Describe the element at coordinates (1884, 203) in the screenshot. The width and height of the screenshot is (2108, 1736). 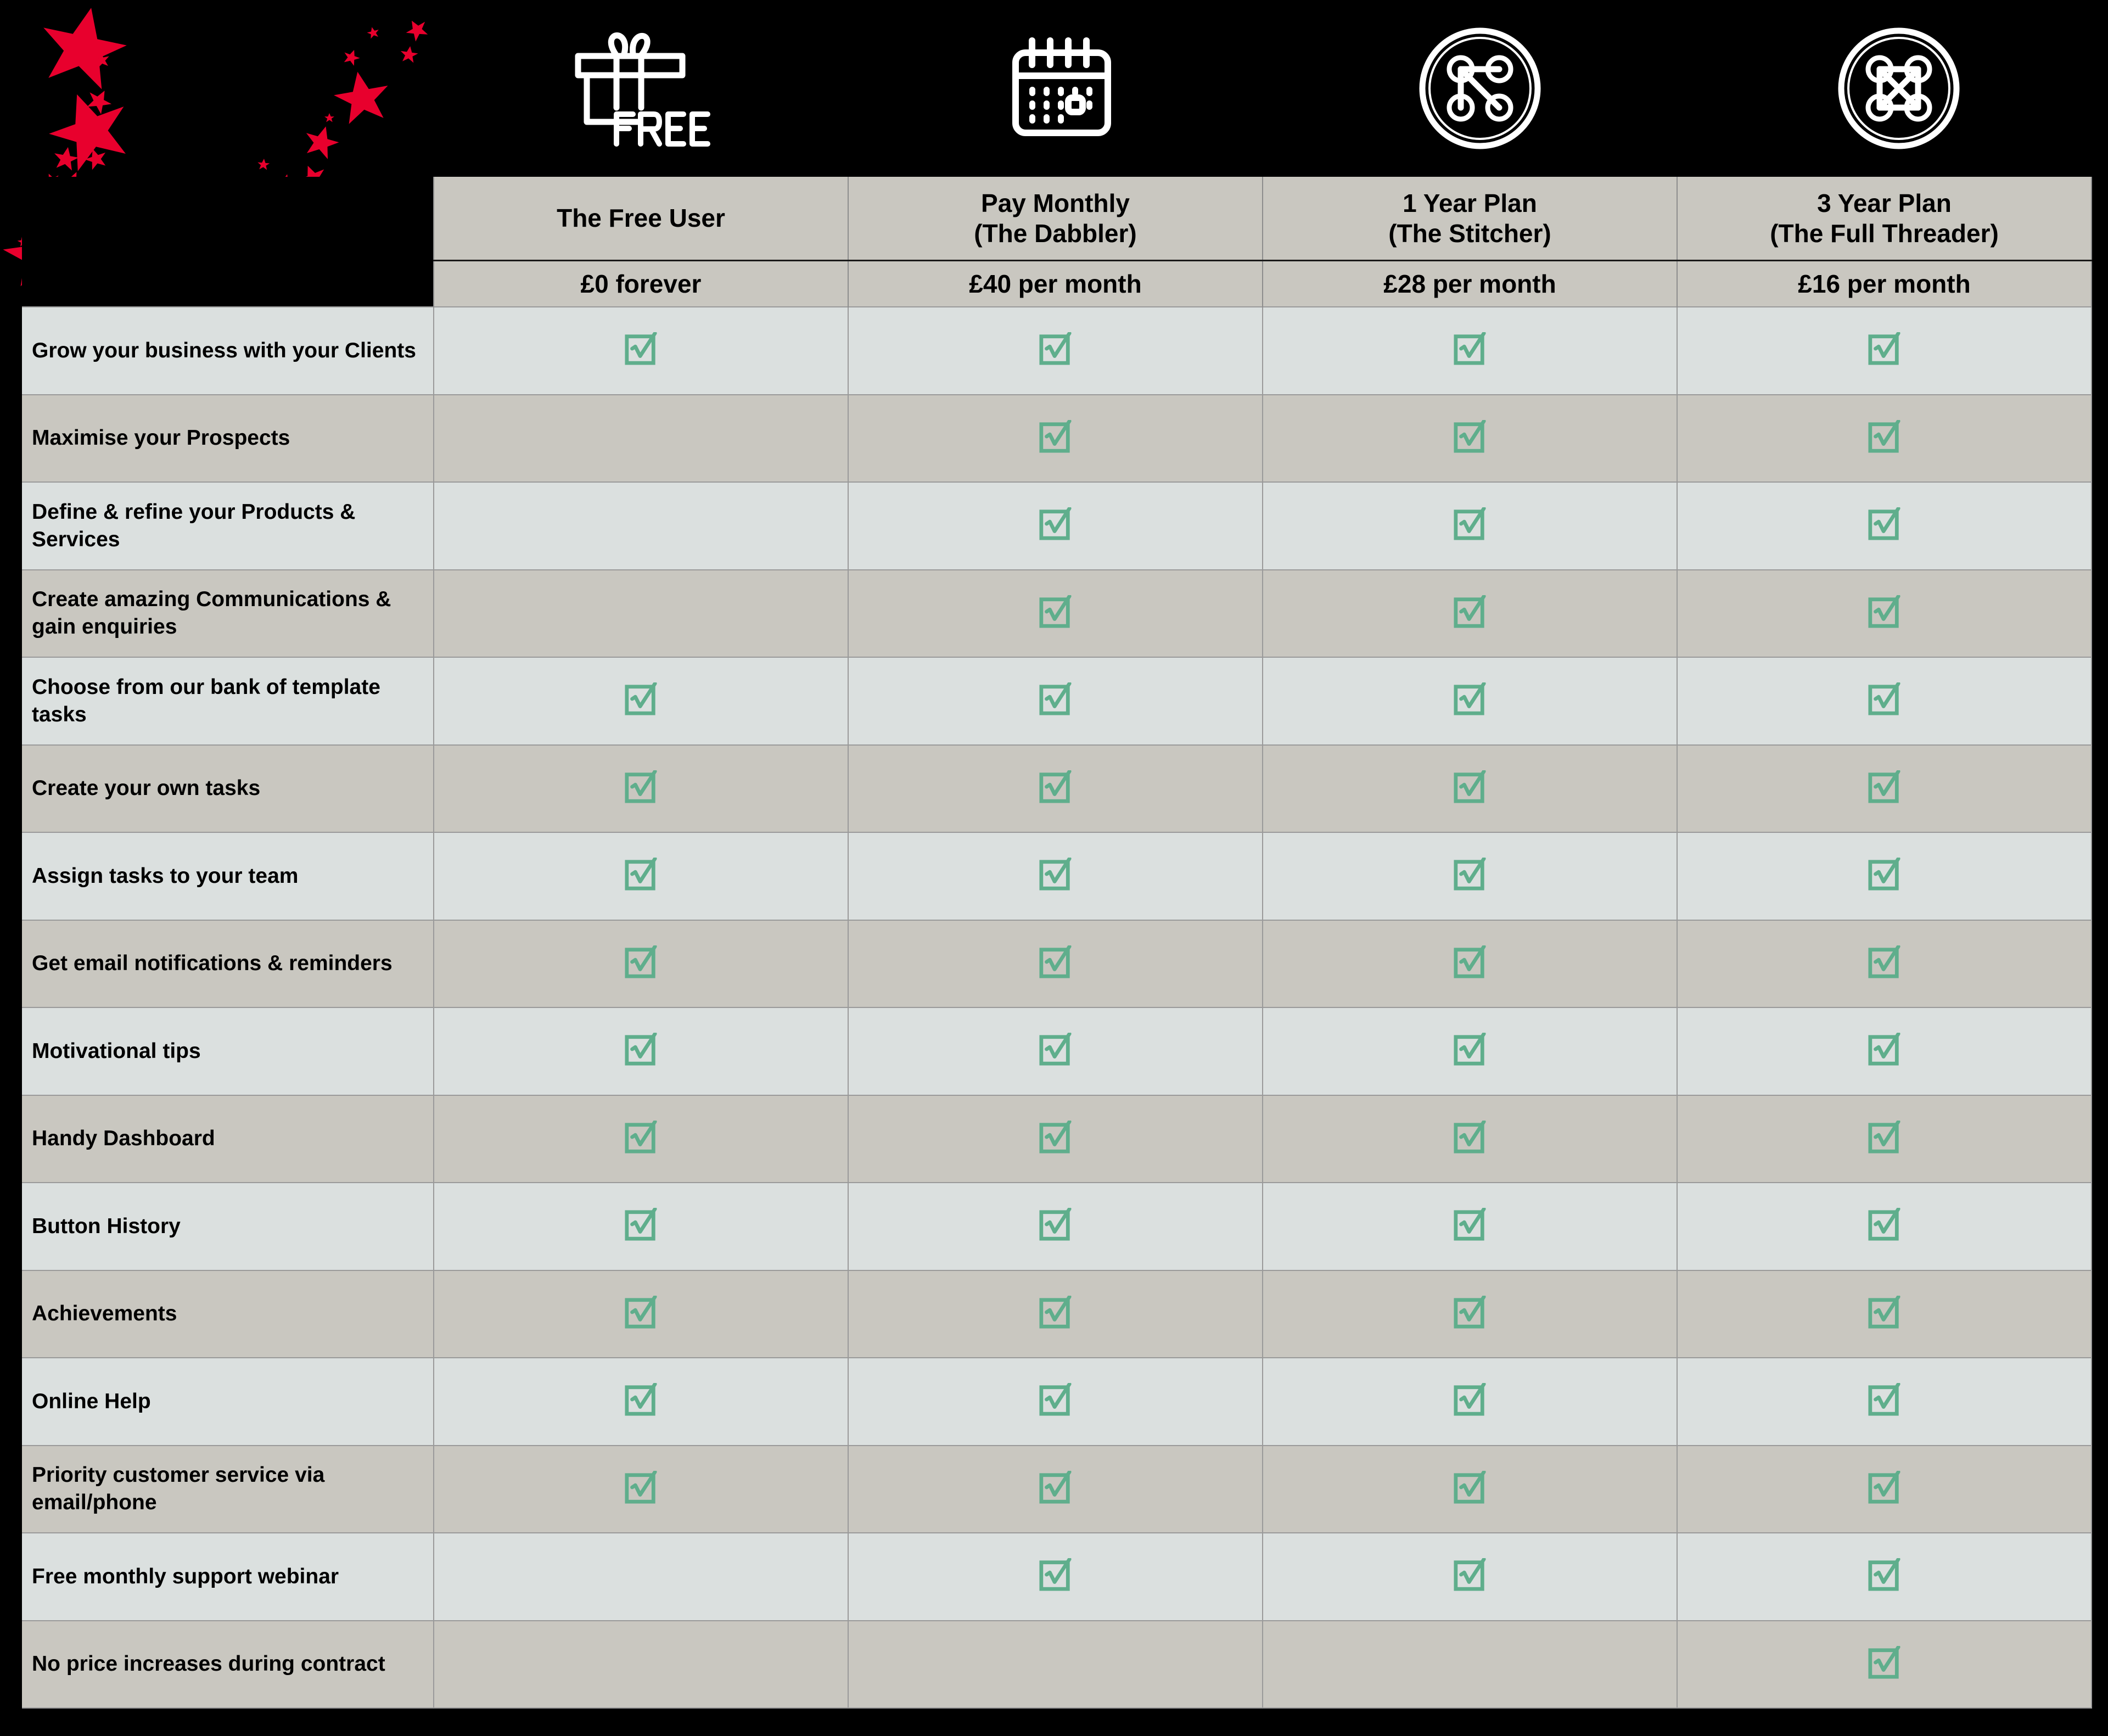
I see `plan-name-3: 3 Year Plan` at that location.